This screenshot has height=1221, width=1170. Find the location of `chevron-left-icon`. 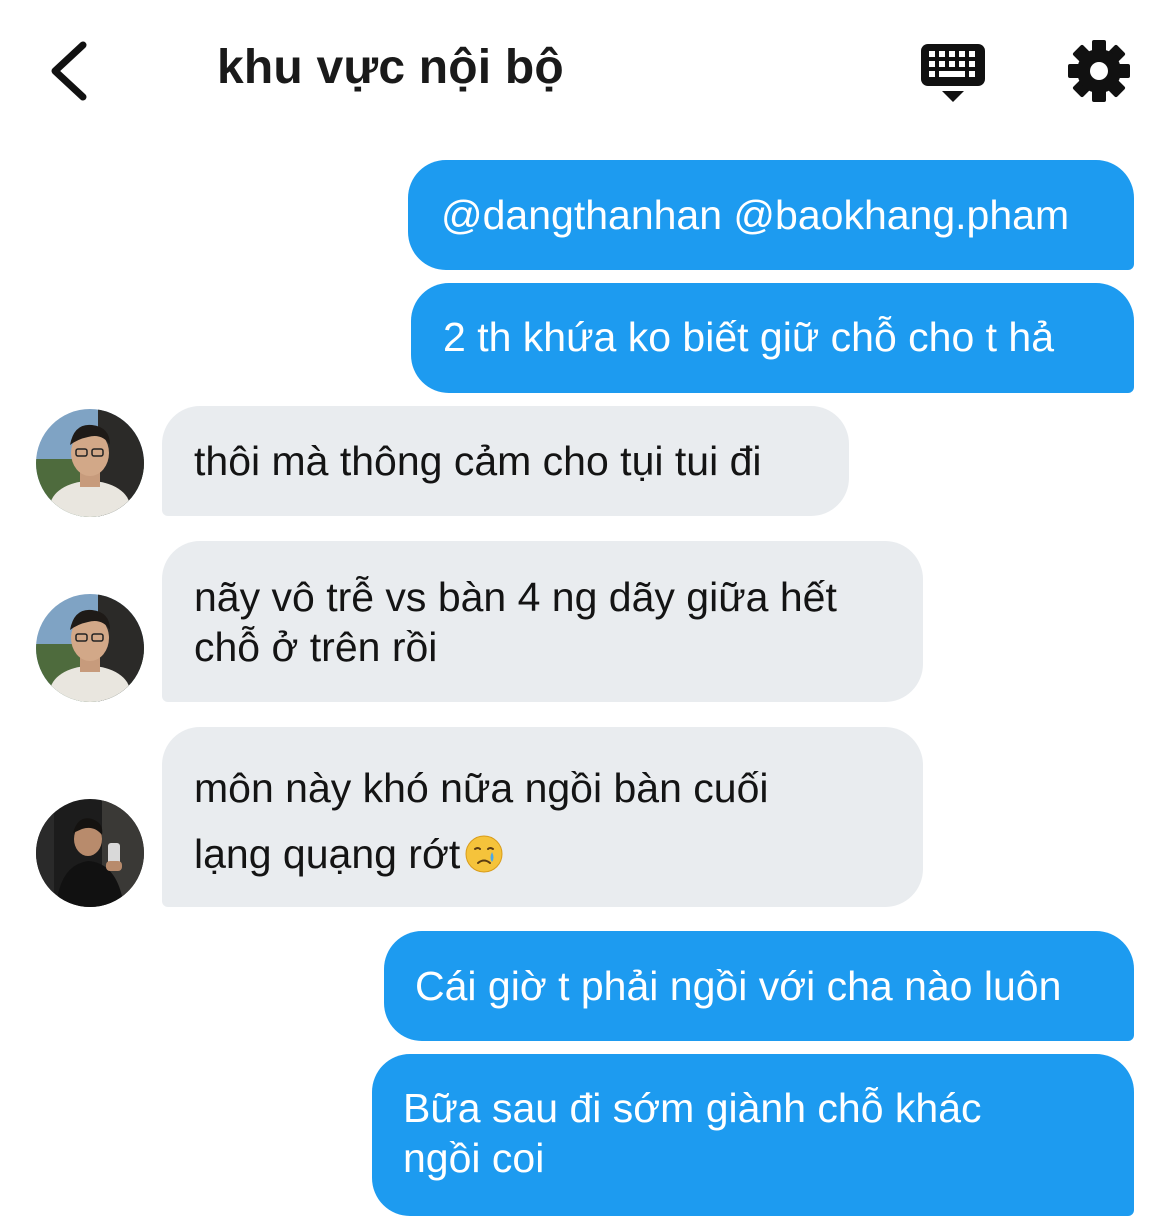

chevron-left-icon is located at coordinates (69, 71).